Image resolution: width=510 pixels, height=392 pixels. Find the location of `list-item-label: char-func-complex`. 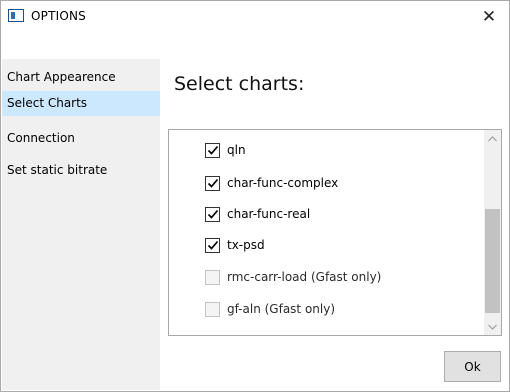

list-item-label: char-func-complex is located at coordinates (283, 183).